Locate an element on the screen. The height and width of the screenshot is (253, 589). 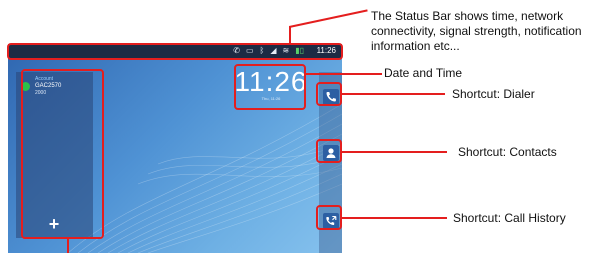
date-time-annotation: Date and Time is located at coordinates (423, 73).